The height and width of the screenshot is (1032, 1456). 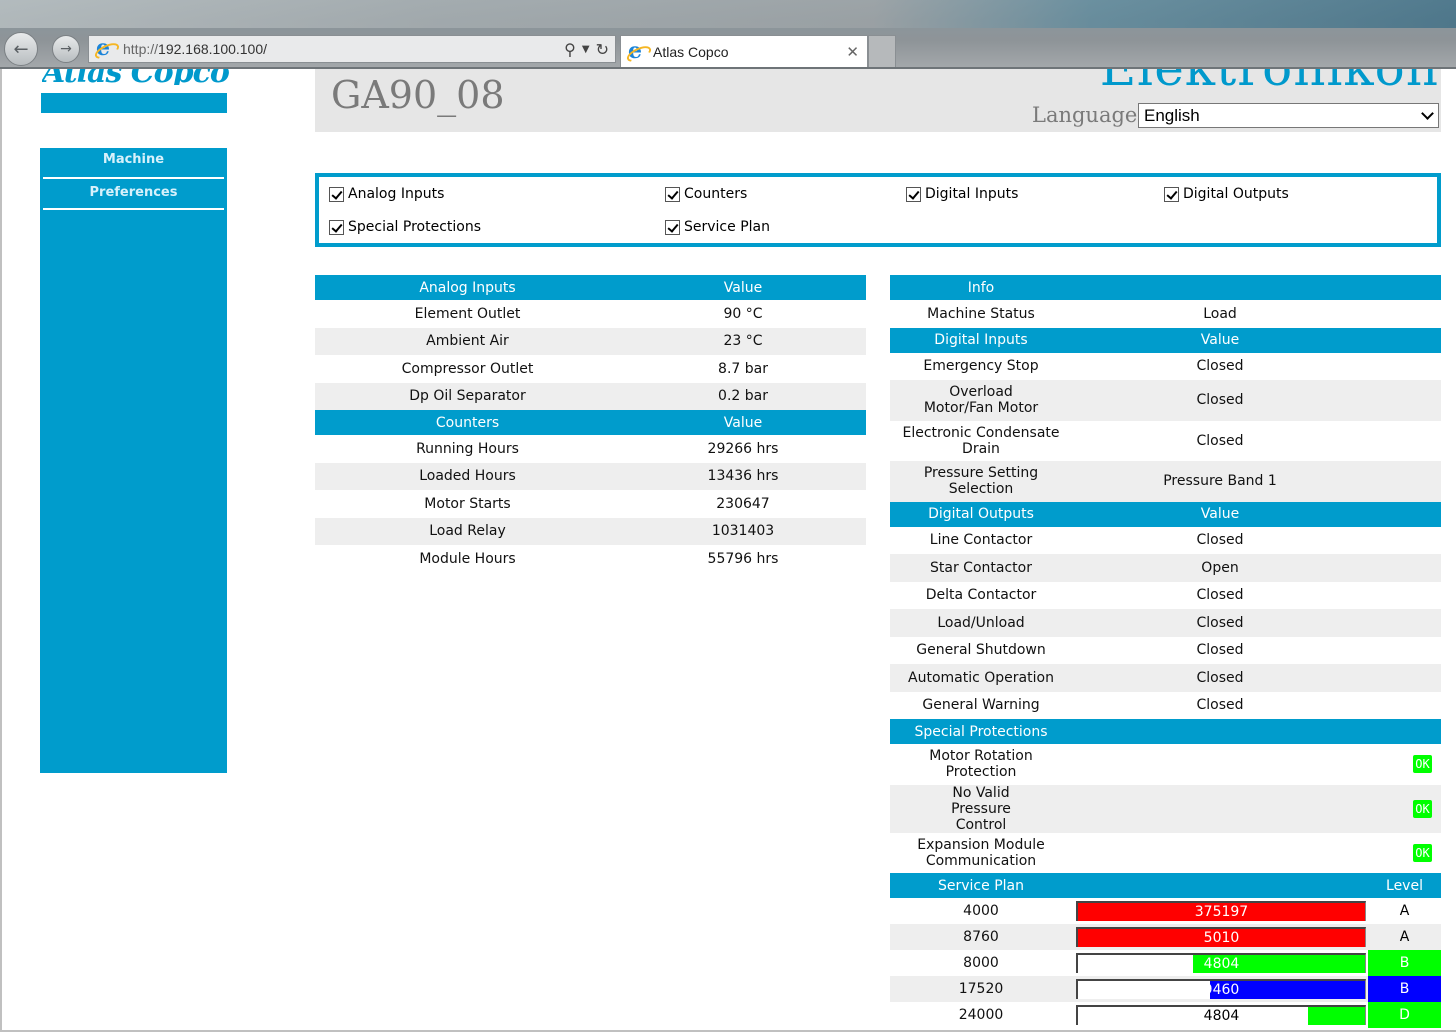 What do you see at coordinates (1165, 885) in the screenshot?
I see `service-plan-header: Service Plan Level` at bounding box center [1165, 885].